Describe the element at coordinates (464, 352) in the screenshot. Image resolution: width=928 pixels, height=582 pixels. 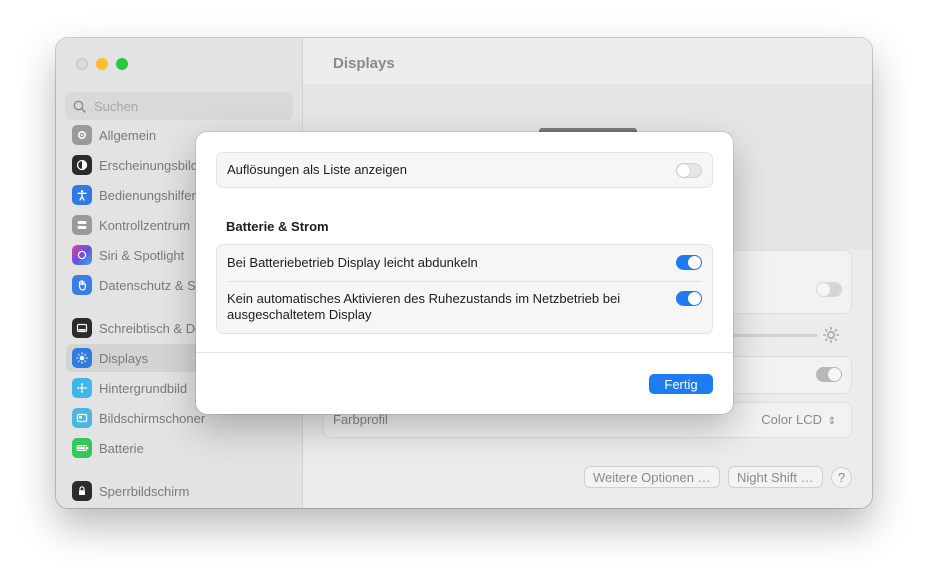
I see `sheet-divider` at that location.